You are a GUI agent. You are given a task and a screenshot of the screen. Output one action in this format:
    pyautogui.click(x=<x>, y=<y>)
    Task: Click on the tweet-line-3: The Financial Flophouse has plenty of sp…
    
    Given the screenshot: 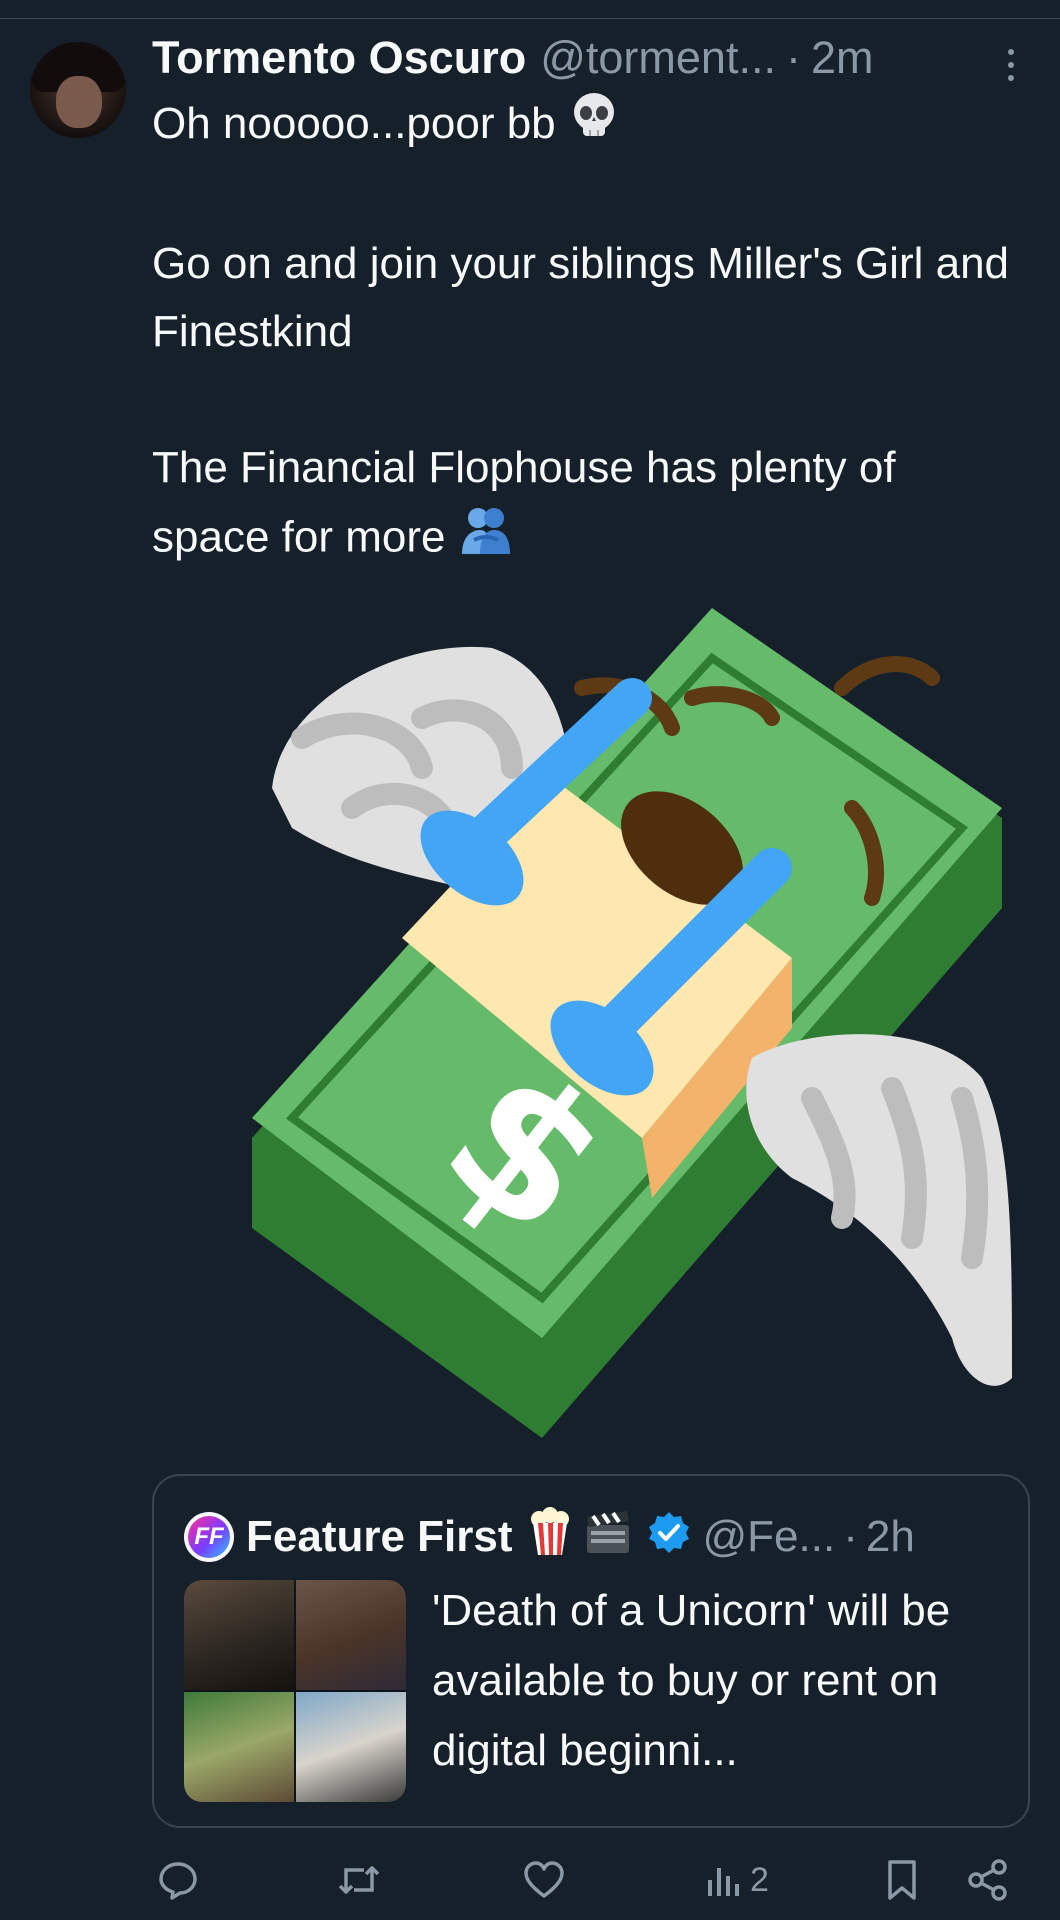 What is the action you would take?
    pyautogui.click(x=524, y=502)
    